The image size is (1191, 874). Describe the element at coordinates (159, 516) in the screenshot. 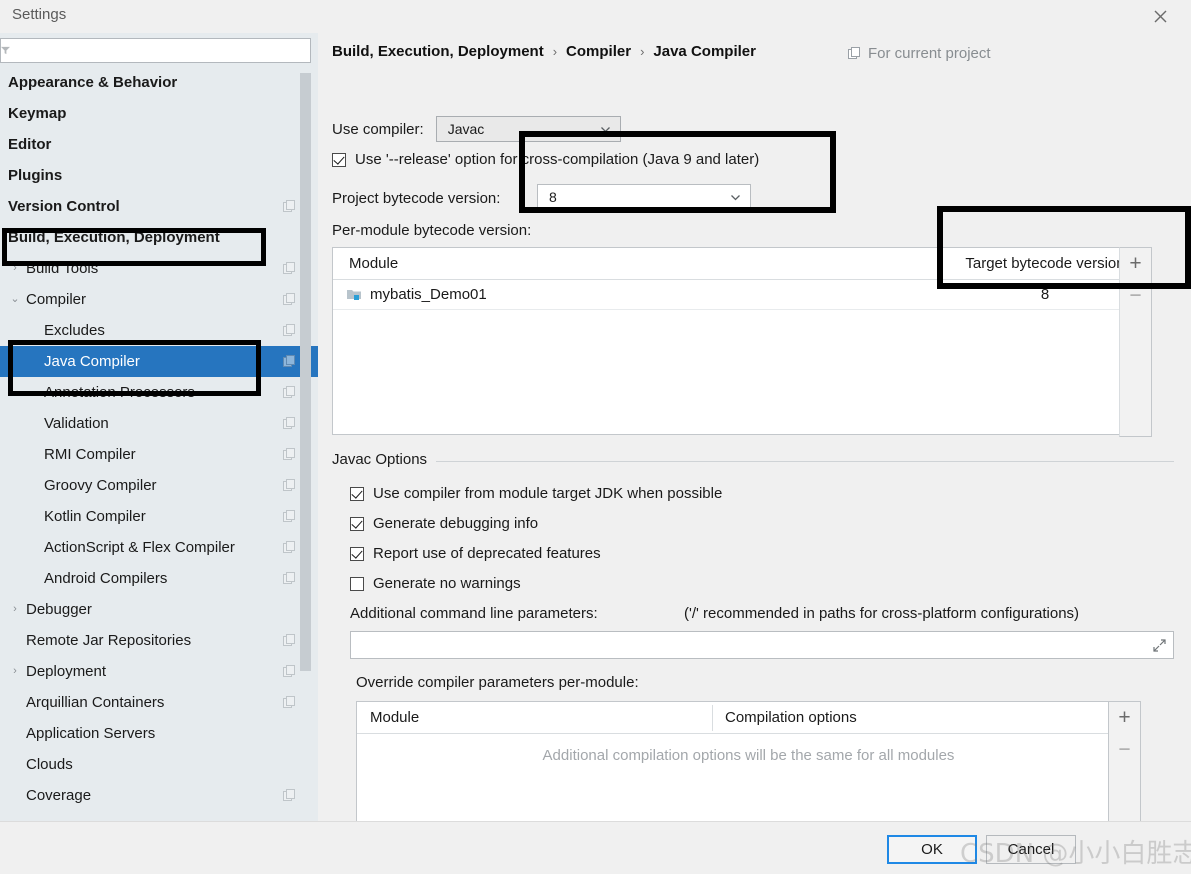

I see `sidebar-item-kotlin-compiler: Kotlin Compiler` at that location.